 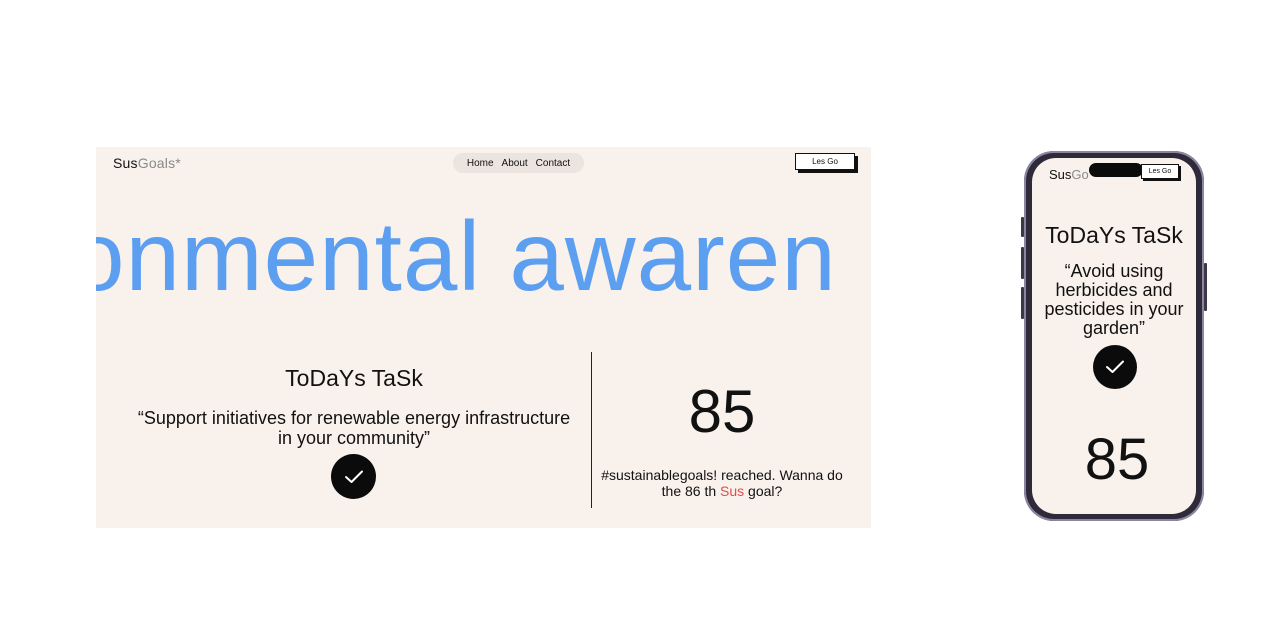 I want to click on marquee-text: onmental awaren, so click(x=466, y=256).